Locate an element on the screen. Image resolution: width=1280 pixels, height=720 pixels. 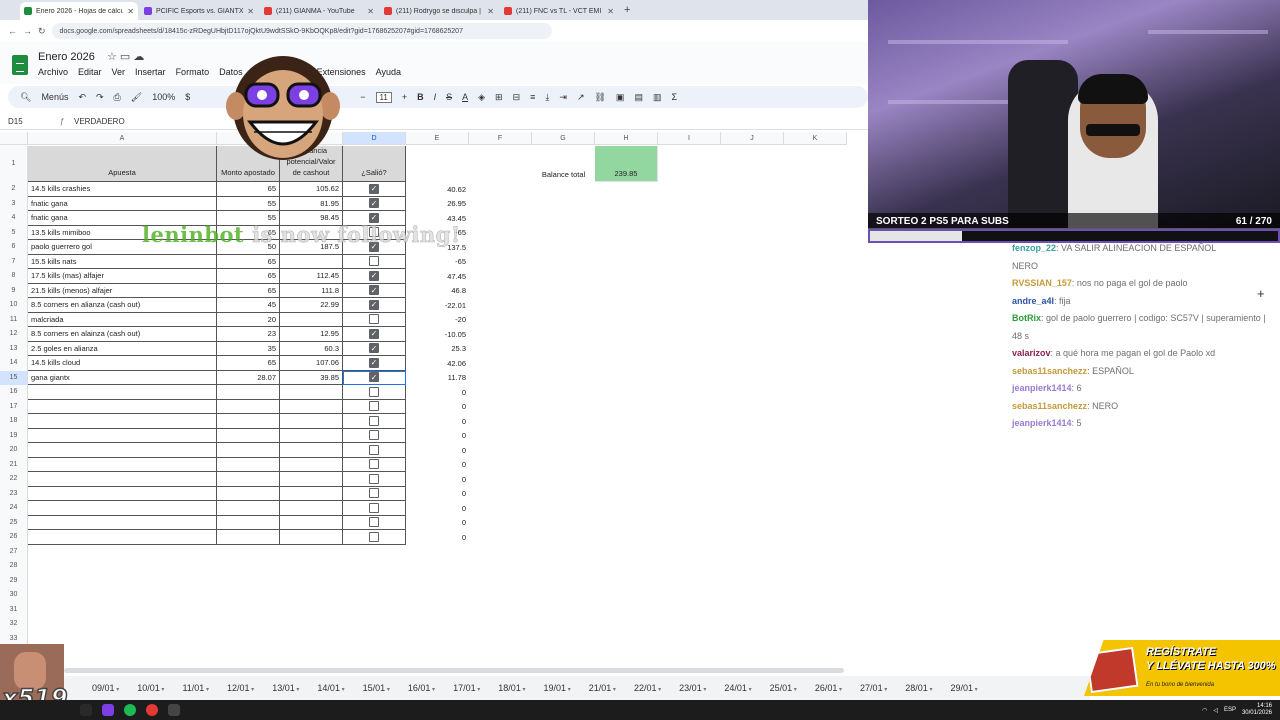
row-header: 10 is located at coordinates (14, 305).